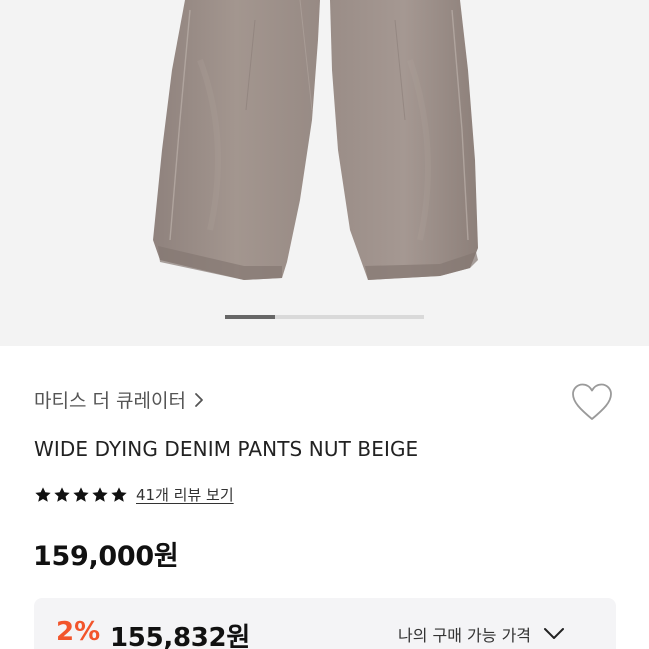  Describe the element at coordinates (199, 399) in the screenshot. I see `chevron-right-icon` at that location.